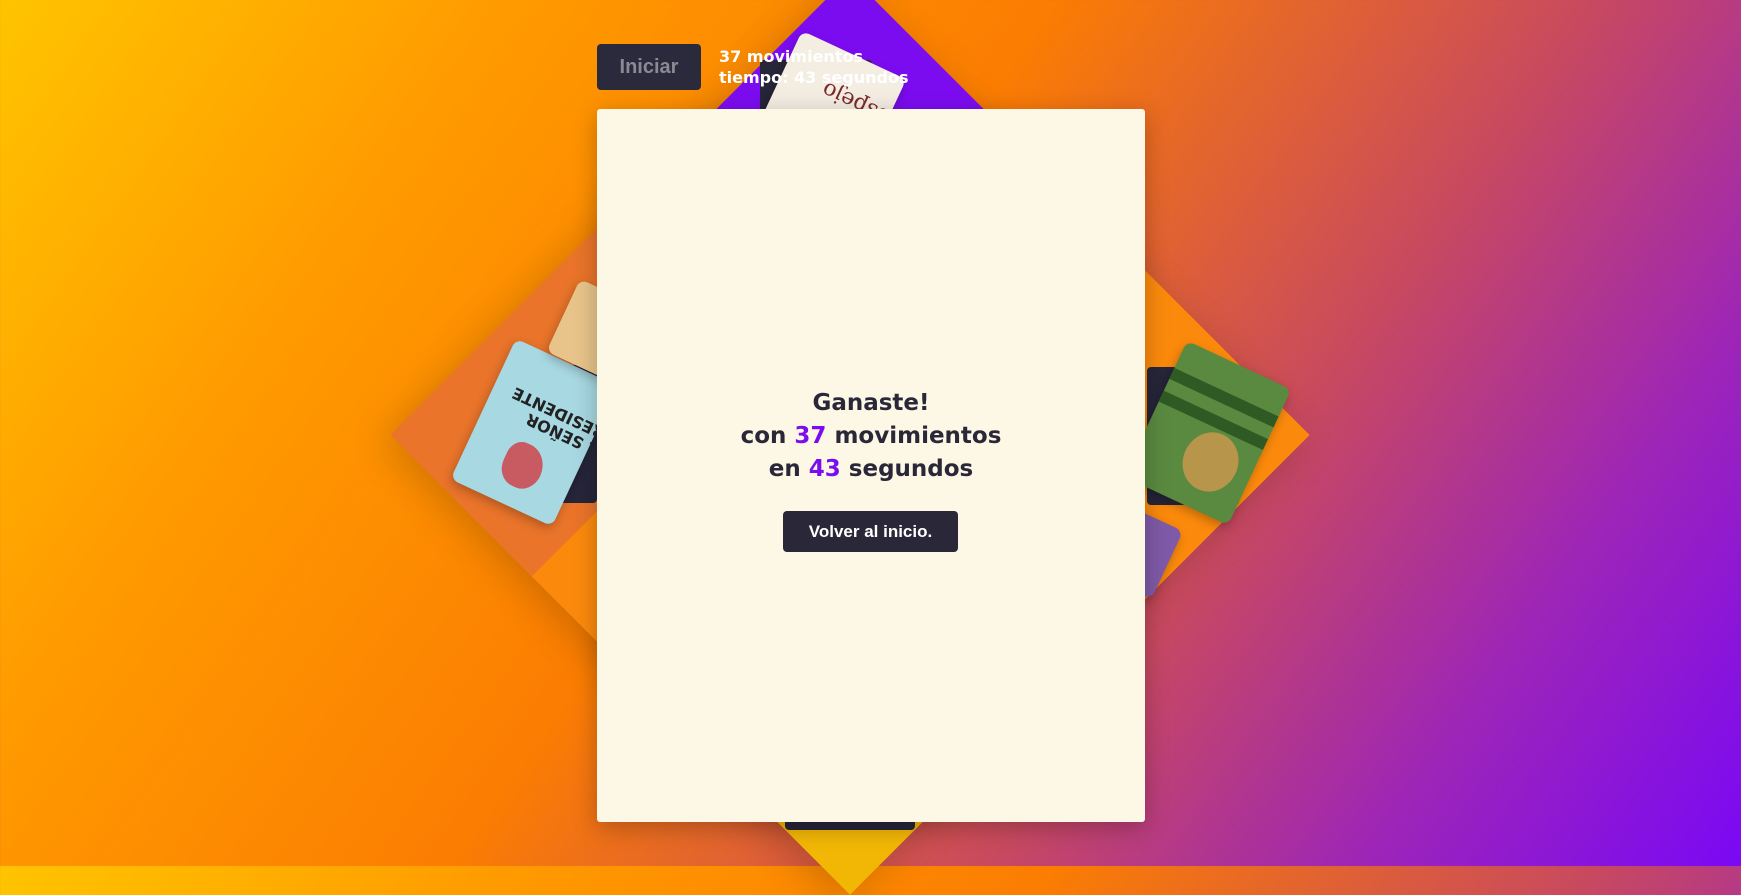 The image size is (1741, 895). Describe the element at coordinates (918, 436) in the screenshot. I see `moves-suffix: movimientos` at that location.